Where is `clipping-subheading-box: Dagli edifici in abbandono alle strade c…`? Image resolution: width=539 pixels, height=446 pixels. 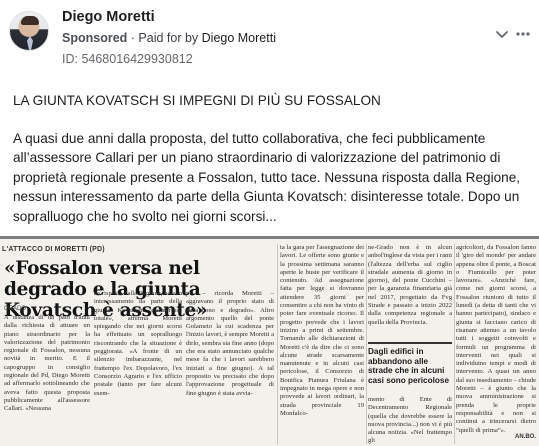 clipping-subheading-box: Dagli edifici in abbandono alle strade c… is located at coordinates (410, 393).